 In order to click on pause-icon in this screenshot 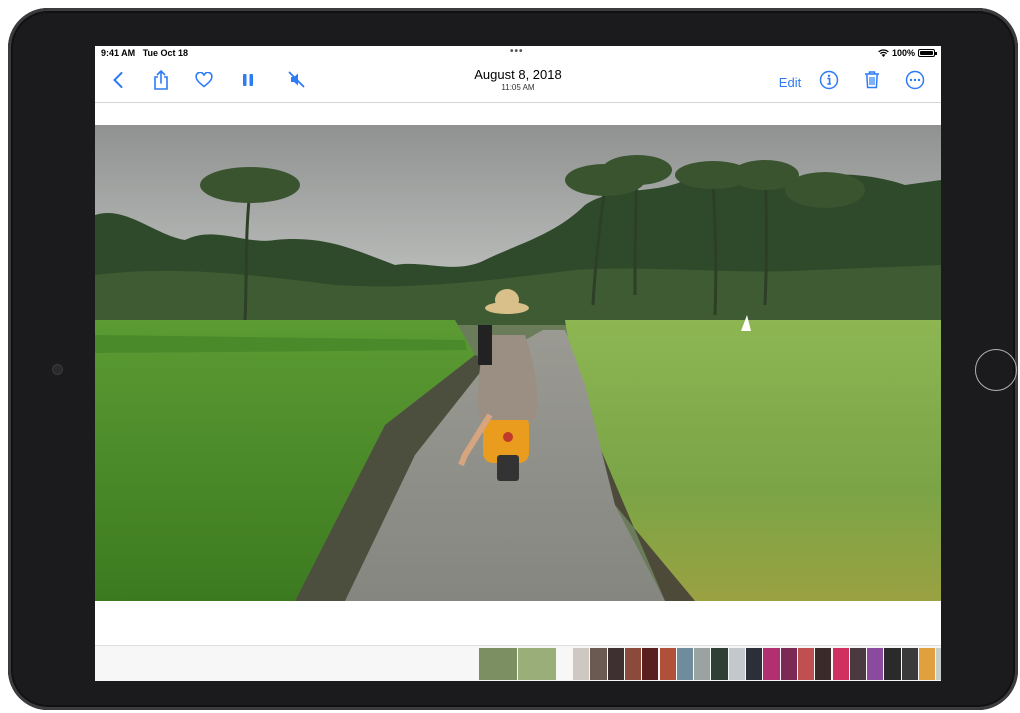, I will do `click(248, 82)`.